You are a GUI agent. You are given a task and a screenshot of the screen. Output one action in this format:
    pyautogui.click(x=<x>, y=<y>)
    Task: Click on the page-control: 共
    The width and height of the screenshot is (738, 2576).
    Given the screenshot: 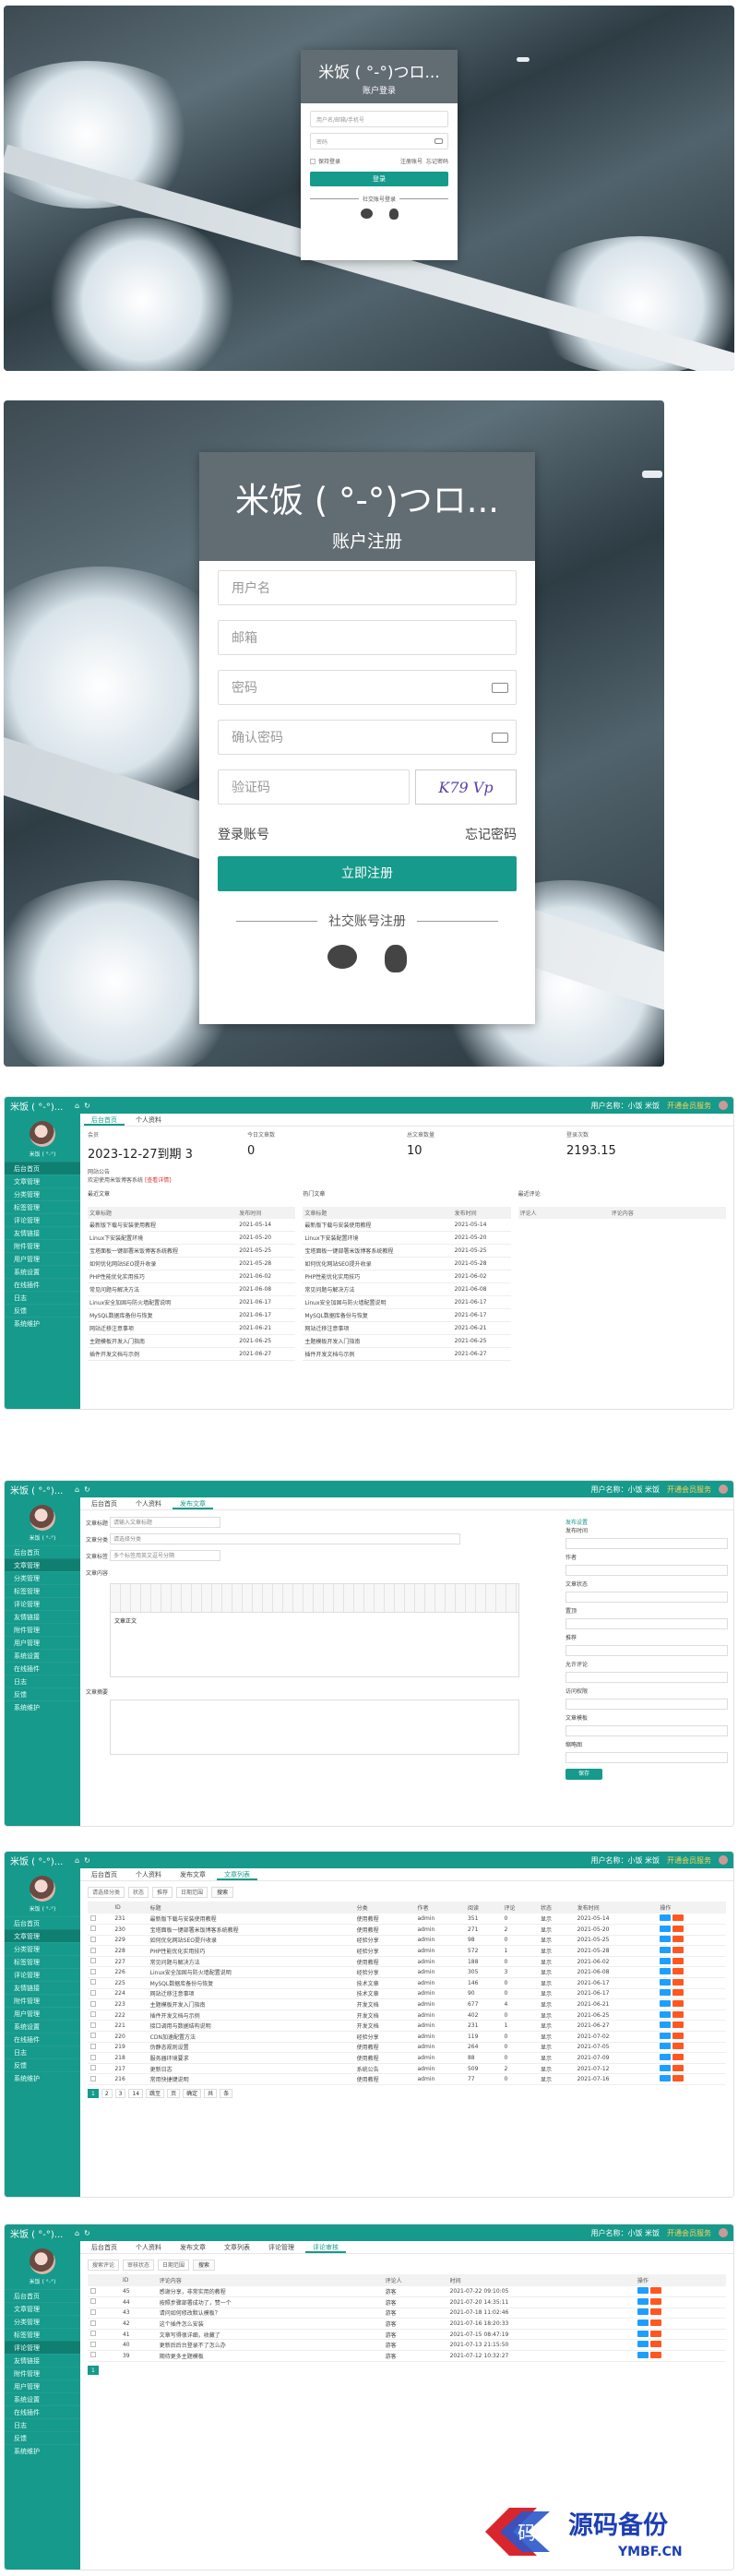 What is the action you would take?
    pyautogui.click(x=211, y=2093)
    